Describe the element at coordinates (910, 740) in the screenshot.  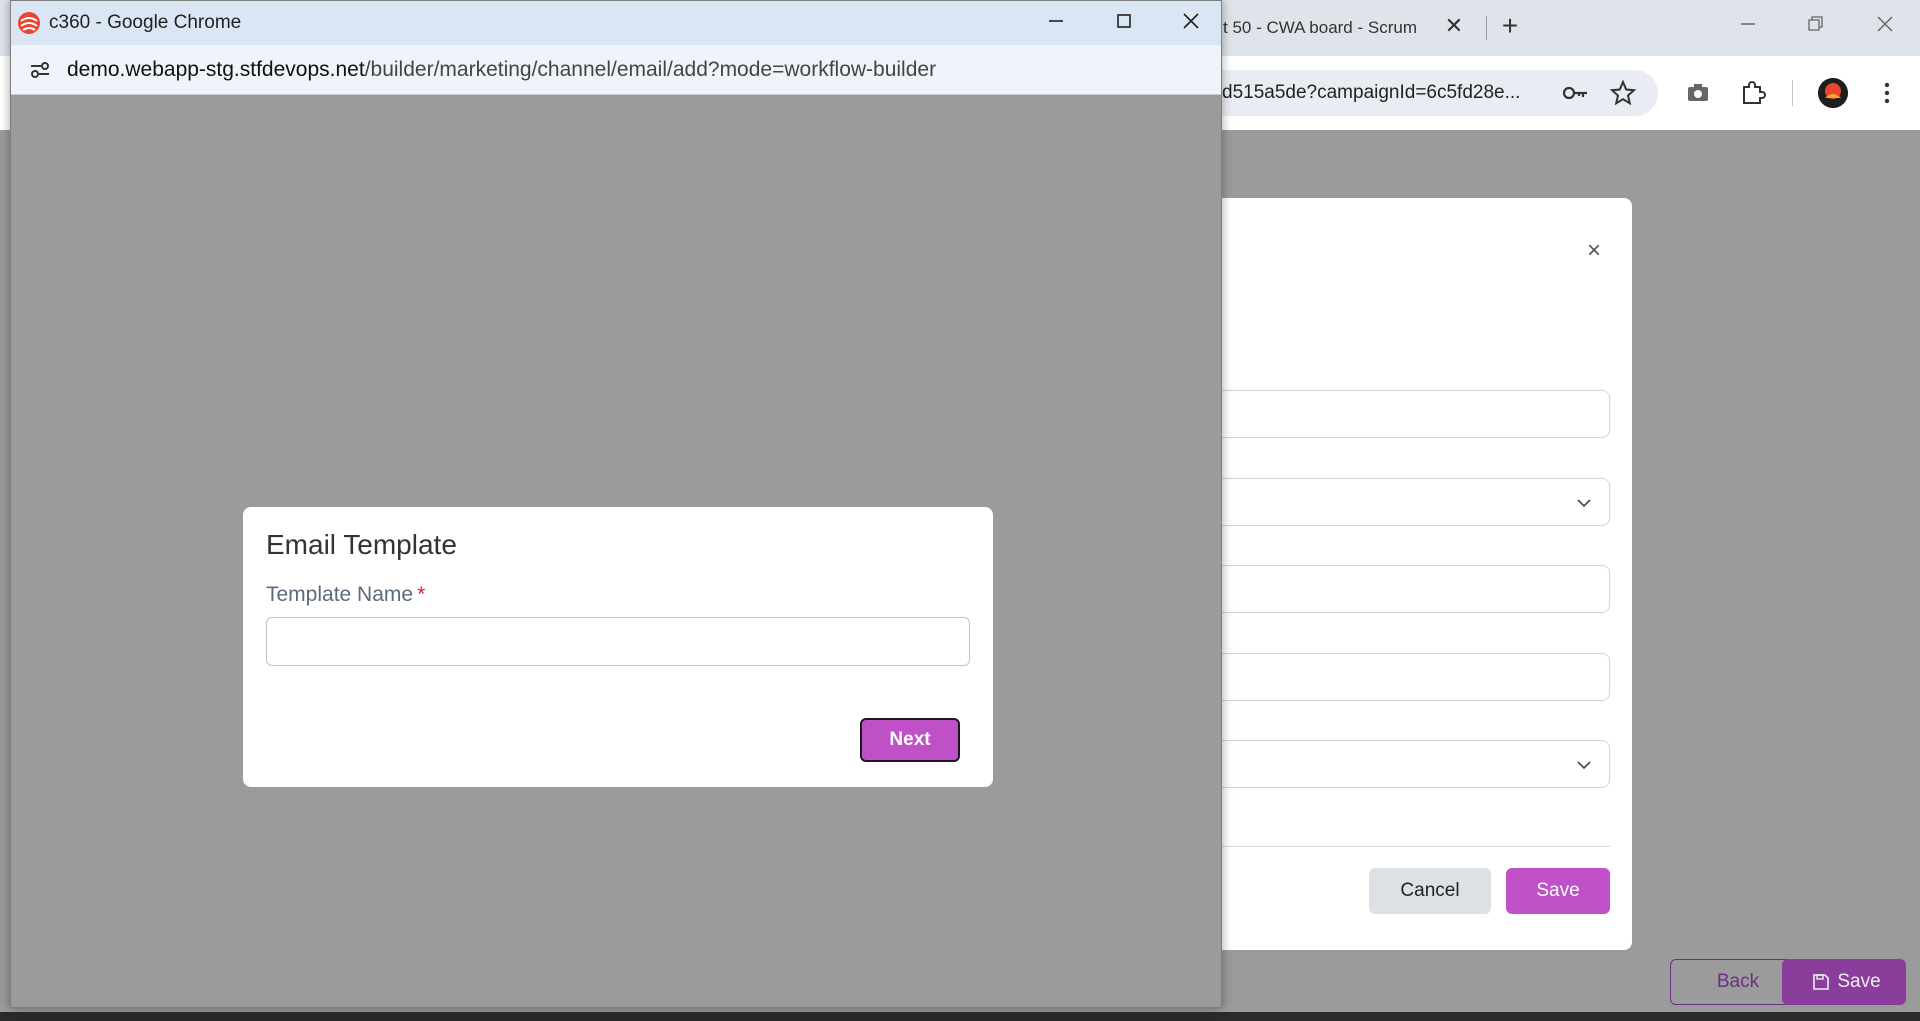
I see `next-button: Next` at that location.